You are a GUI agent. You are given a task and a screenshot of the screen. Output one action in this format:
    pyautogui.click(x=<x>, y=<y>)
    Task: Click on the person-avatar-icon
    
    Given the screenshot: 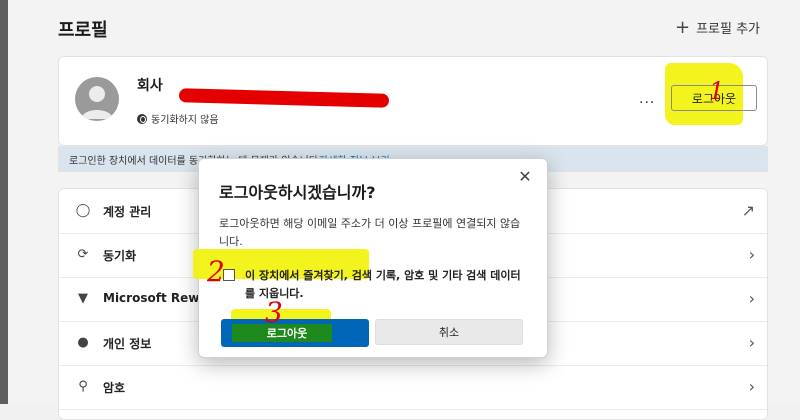 What is the action you would take?
    pyautogui.click(x=97, y=102)
    